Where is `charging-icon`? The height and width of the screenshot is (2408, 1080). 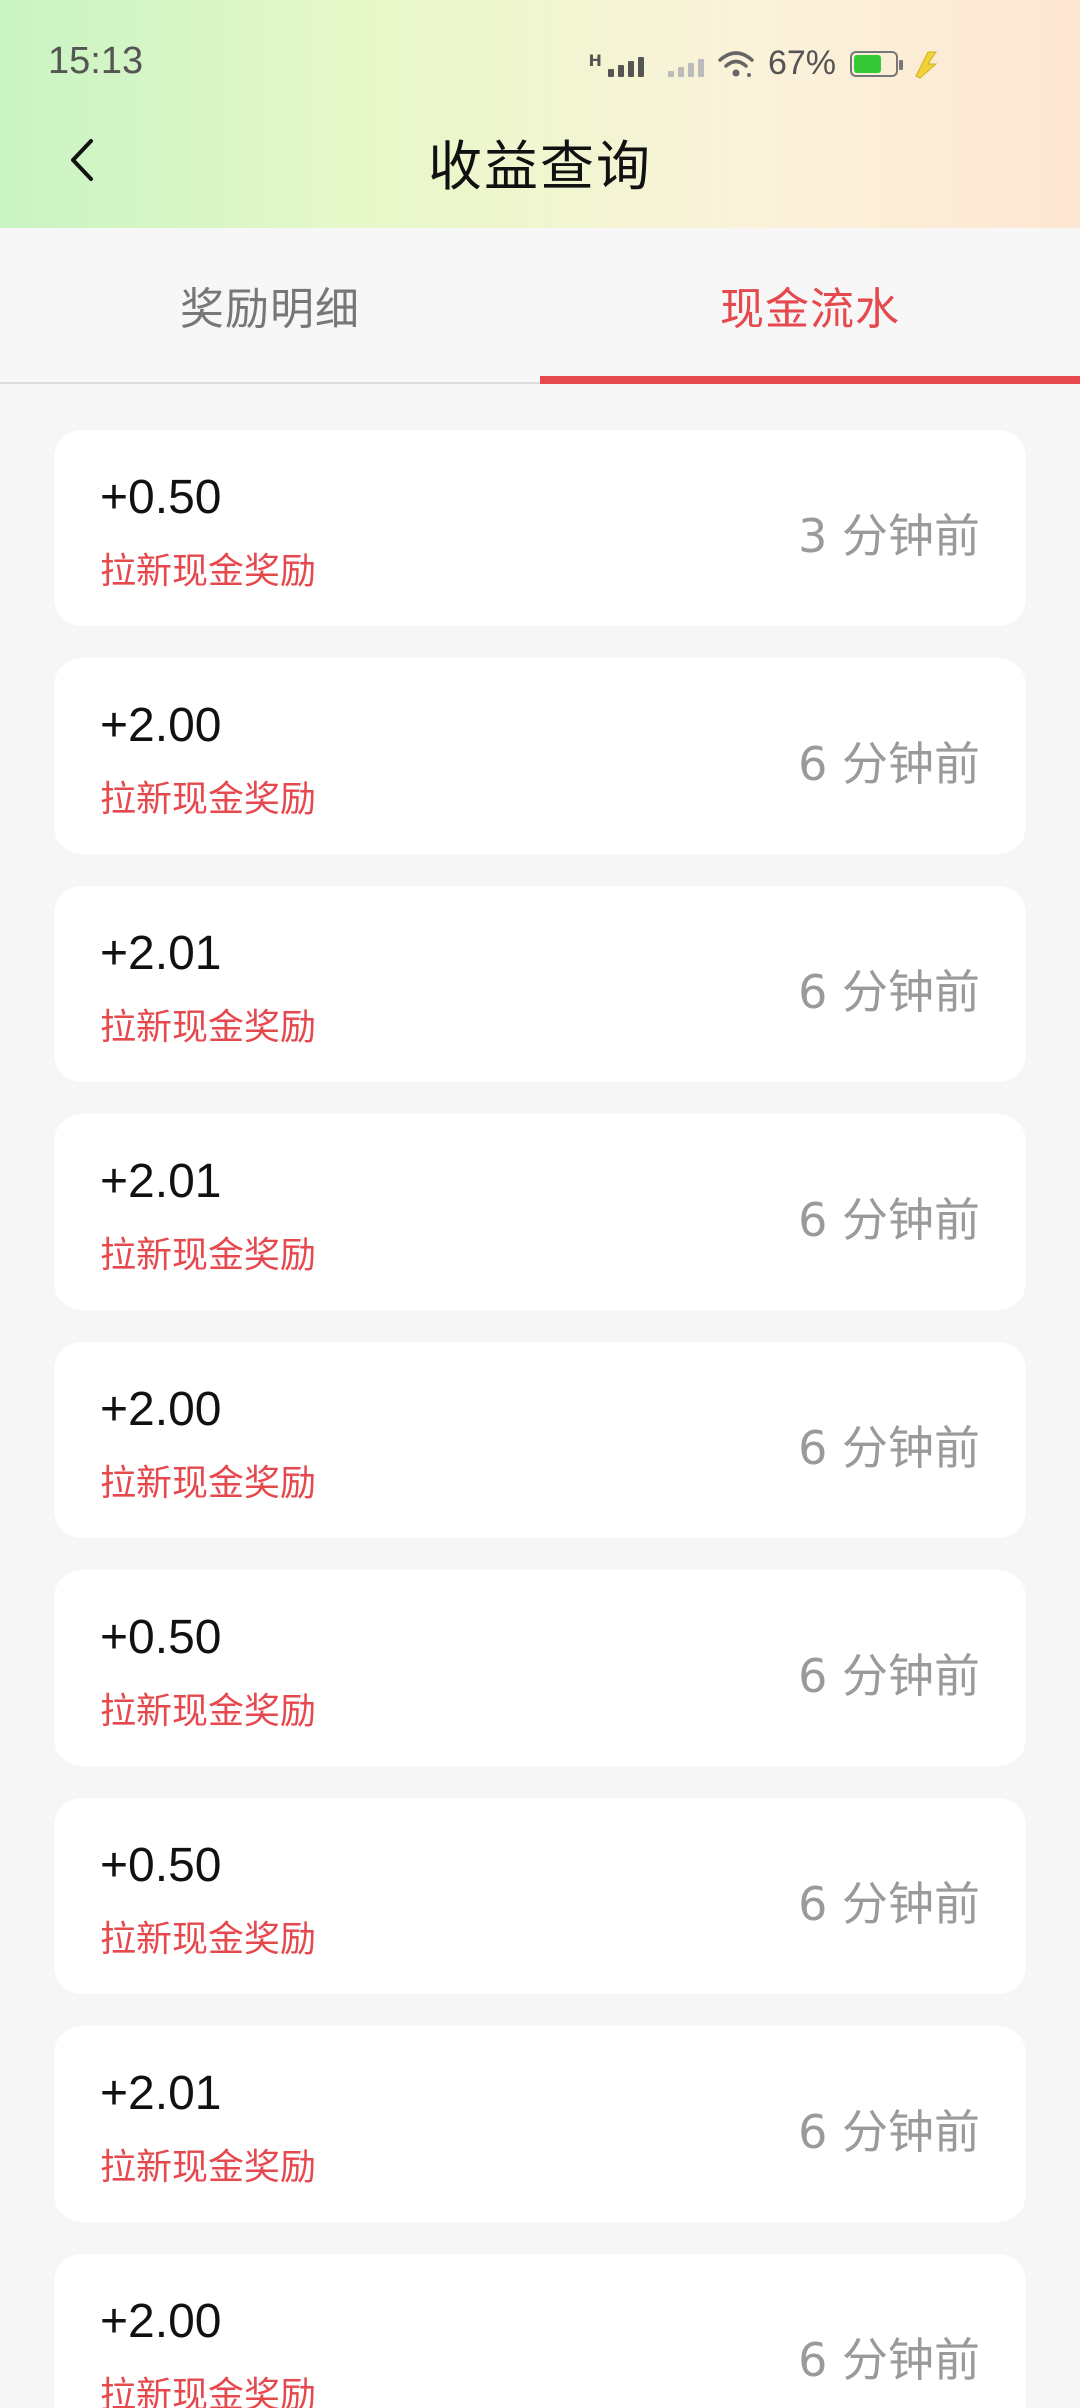 charging-icon is located at coordinates (926, 65).